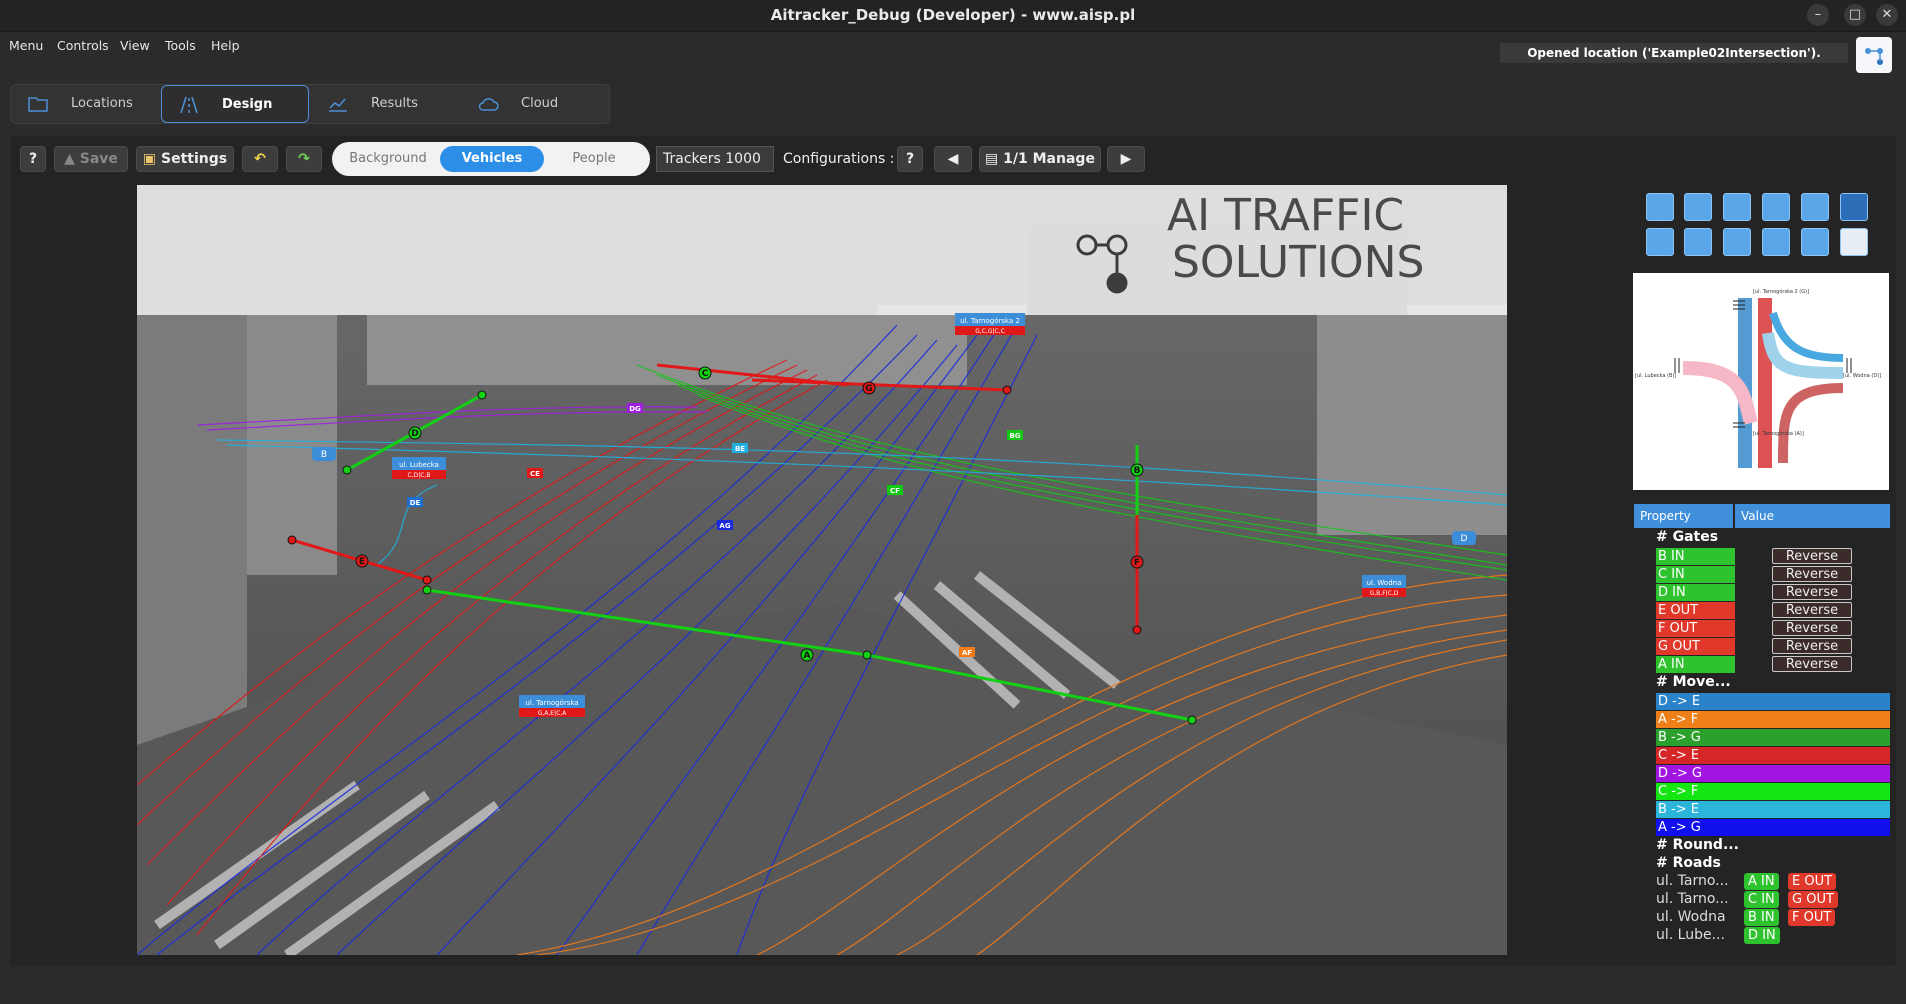 Image resolution: width=1906 pixels, height=1004 pixels. What do you see at coordinates (1776, 242) in the screenshot?
I see `square-icon` at bounding box center [1776, 242].